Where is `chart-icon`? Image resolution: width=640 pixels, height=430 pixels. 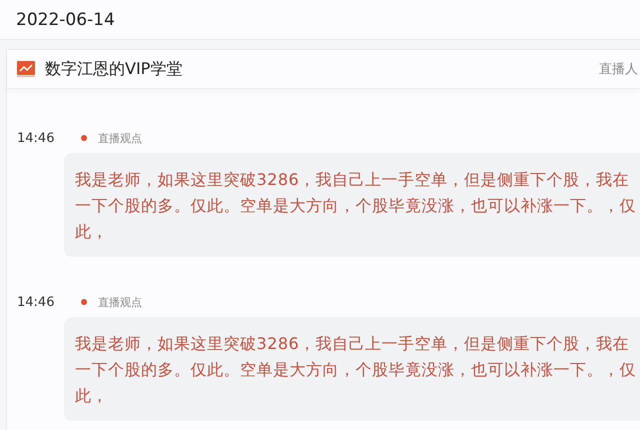 chart-icon is located at coordinates (26, 69).